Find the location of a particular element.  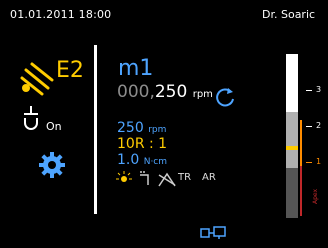

apex-scale: 3 2 1 Apex is located at coordinates (307, 139).